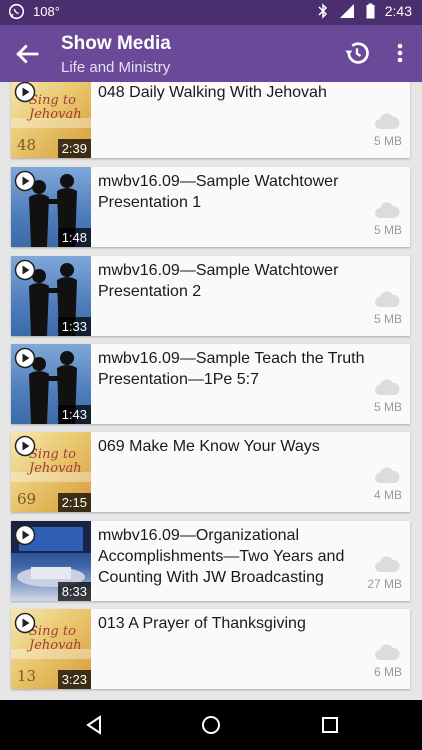  I want to click on history-icon, so click(357, 53).